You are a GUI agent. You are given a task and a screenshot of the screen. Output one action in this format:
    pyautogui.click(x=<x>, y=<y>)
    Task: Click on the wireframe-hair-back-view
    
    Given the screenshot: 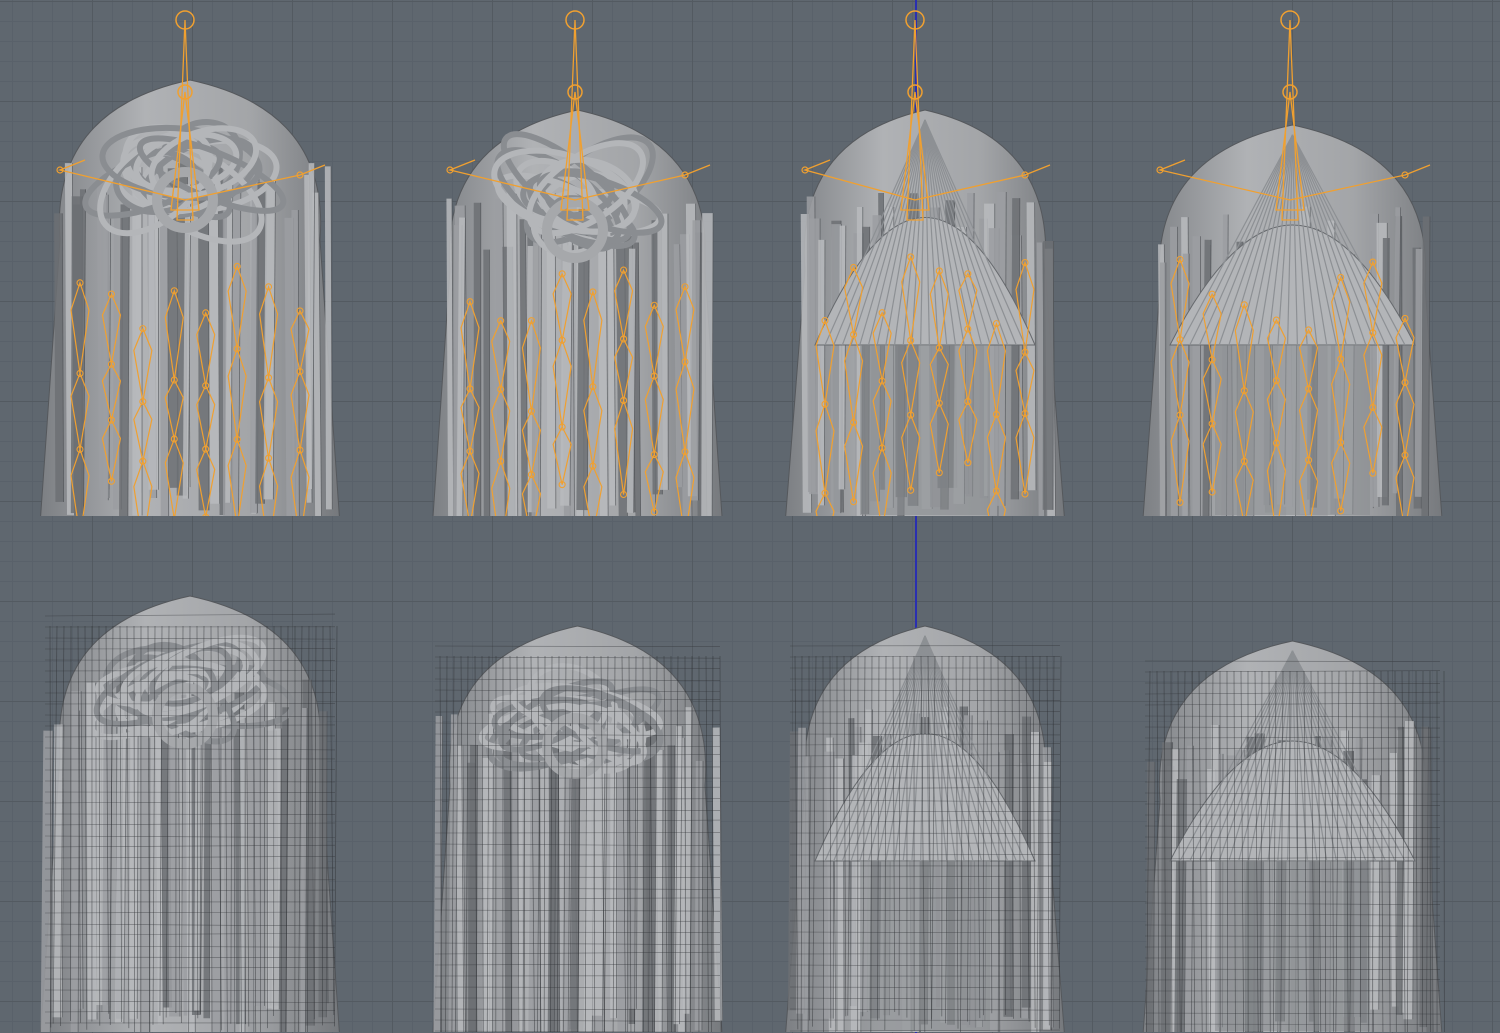 What is the action you would take?
    pyautogui.click(x=187, y=774)
    